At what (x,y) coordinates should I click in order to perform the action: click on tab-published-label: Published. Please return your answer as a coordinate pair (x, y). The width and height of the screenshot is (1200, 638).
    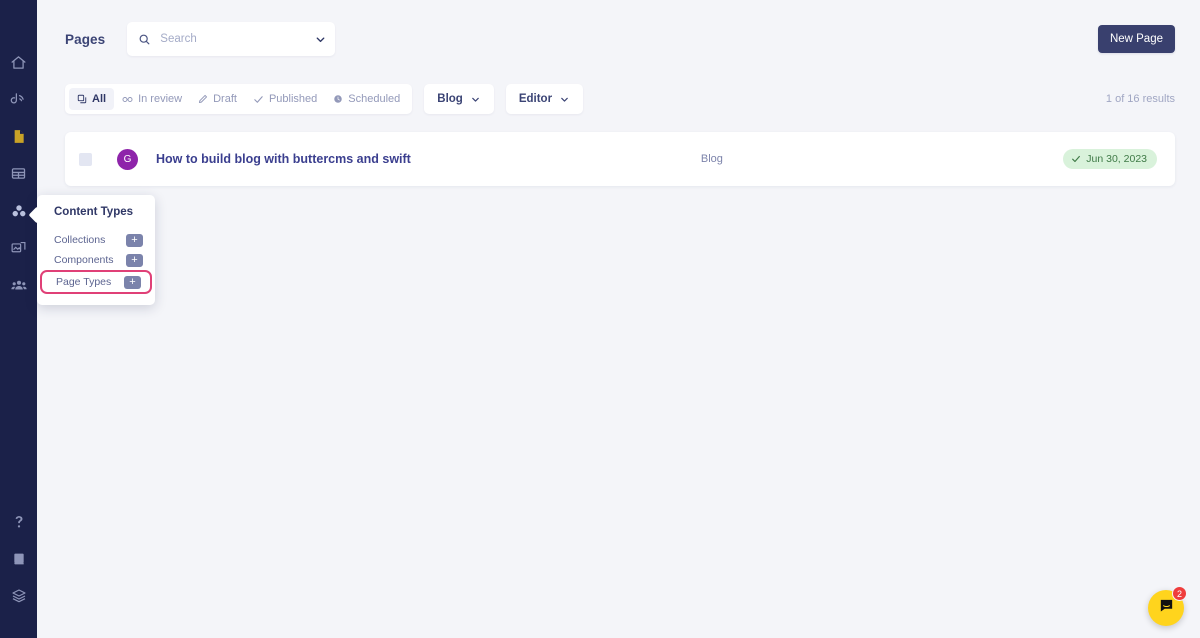
    Looking at the image, I should click on (293, 99).